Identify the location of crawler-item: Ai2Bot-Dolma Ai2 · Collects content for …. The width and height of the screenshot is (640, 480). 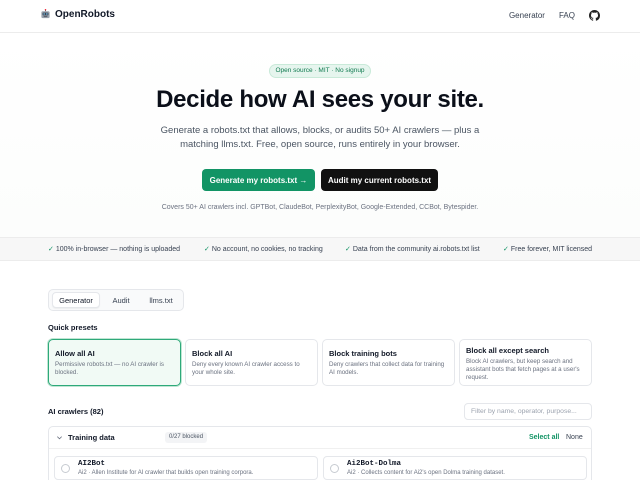
(455, 468).